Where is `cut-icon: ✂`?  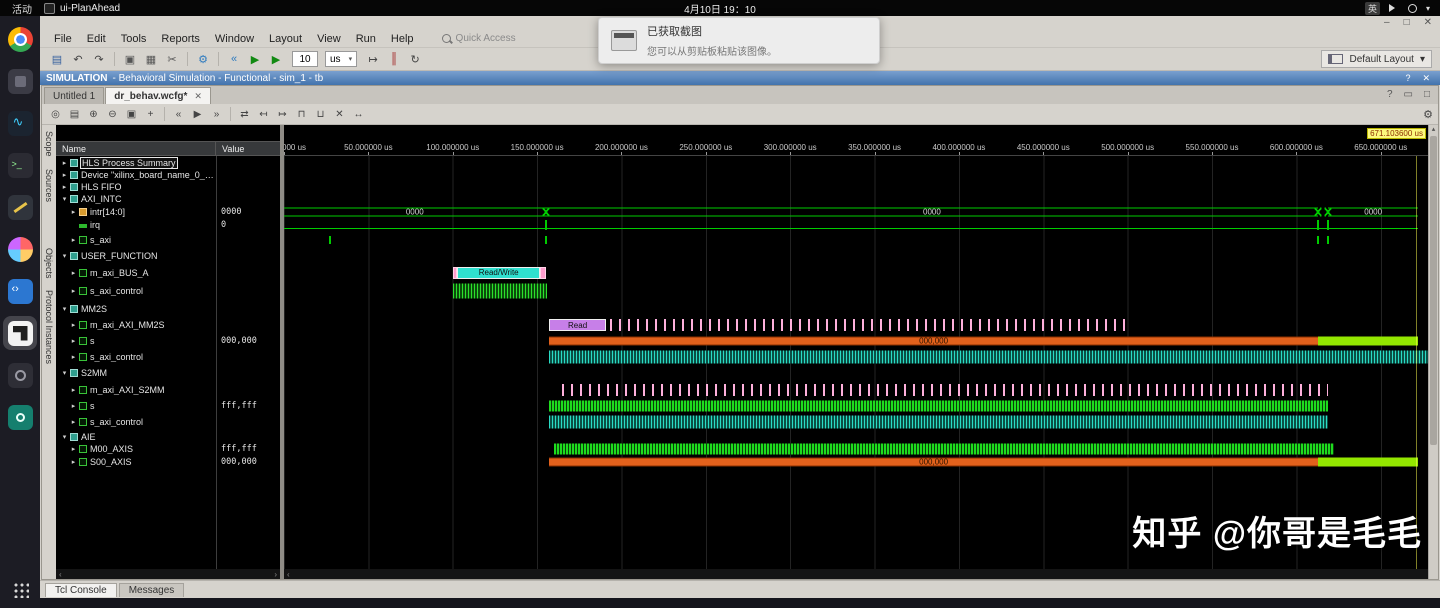 cut-icon: ✂ is located at coordinates (172, 59).